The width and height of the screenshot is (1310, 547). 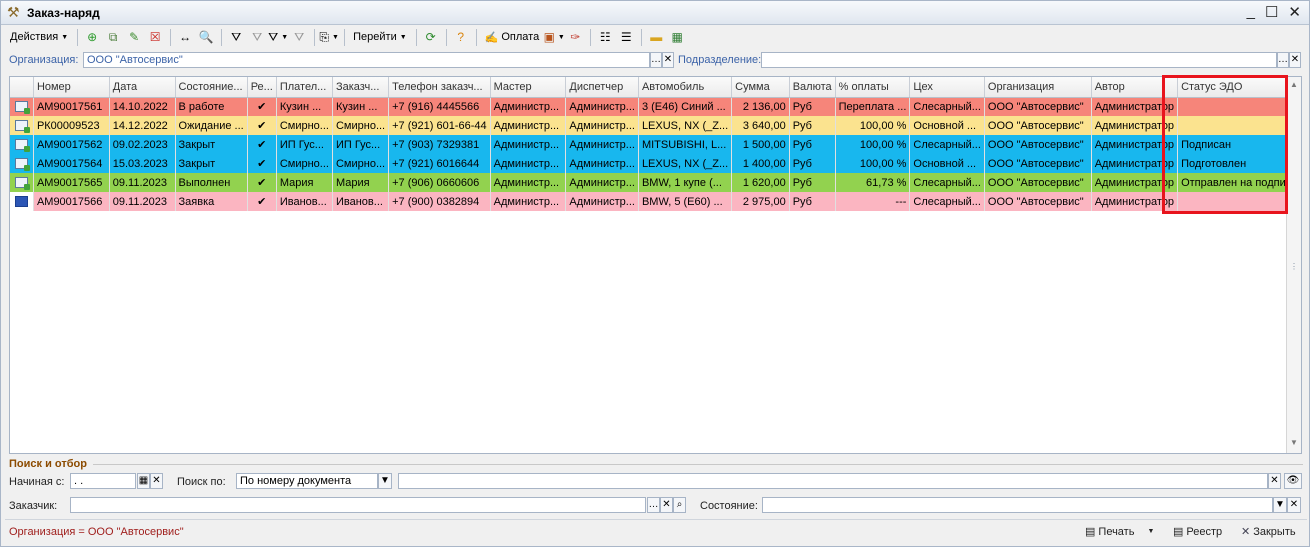 What do you see at coordinates (431, 37) in the screenshot?
I see `refresh-button: ⟳` at bounding box center [431, 37].